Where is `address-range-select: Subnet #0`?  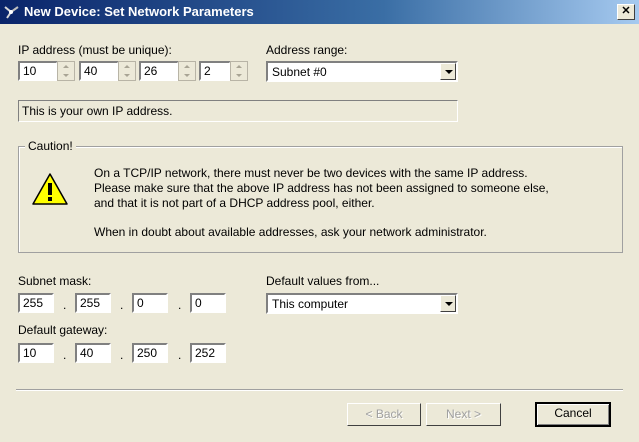 address-range-select: Subnet #0 is located at coordinates (362, 71).